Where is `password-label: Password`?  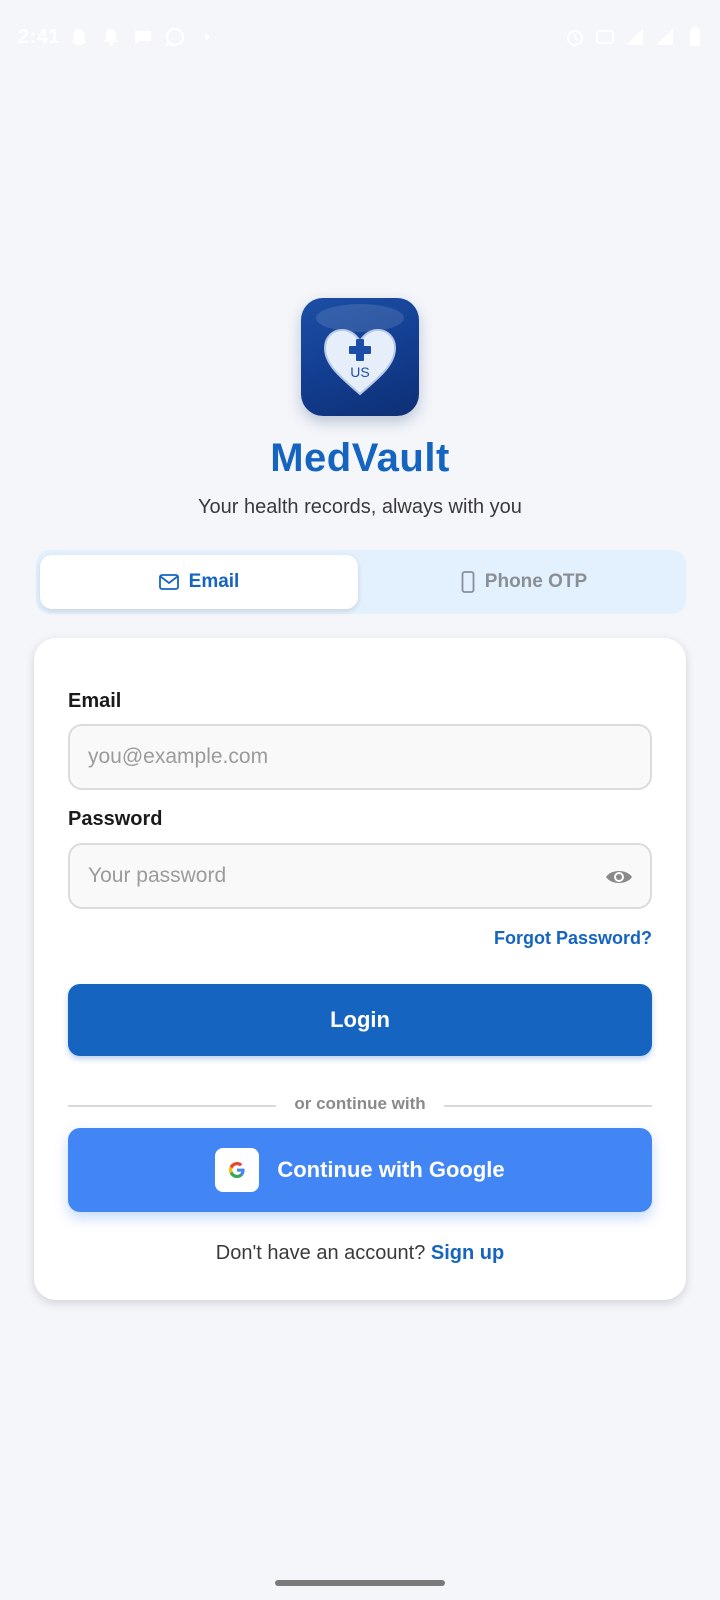 password-label: Password is located at coordinates (115, 819).